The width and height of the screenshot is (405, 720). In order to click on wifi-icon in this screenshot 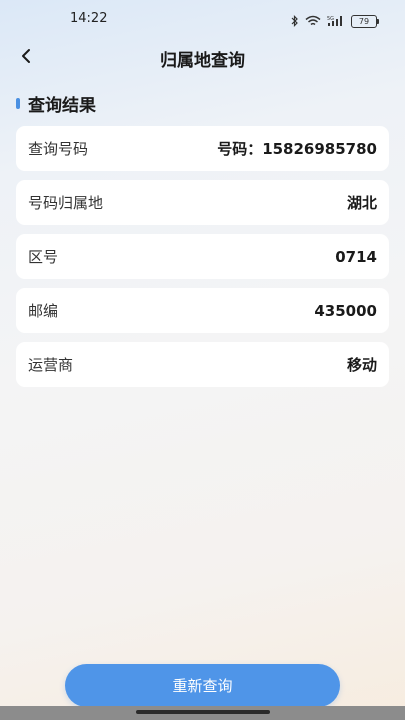, I will do `click(313, 21)`.